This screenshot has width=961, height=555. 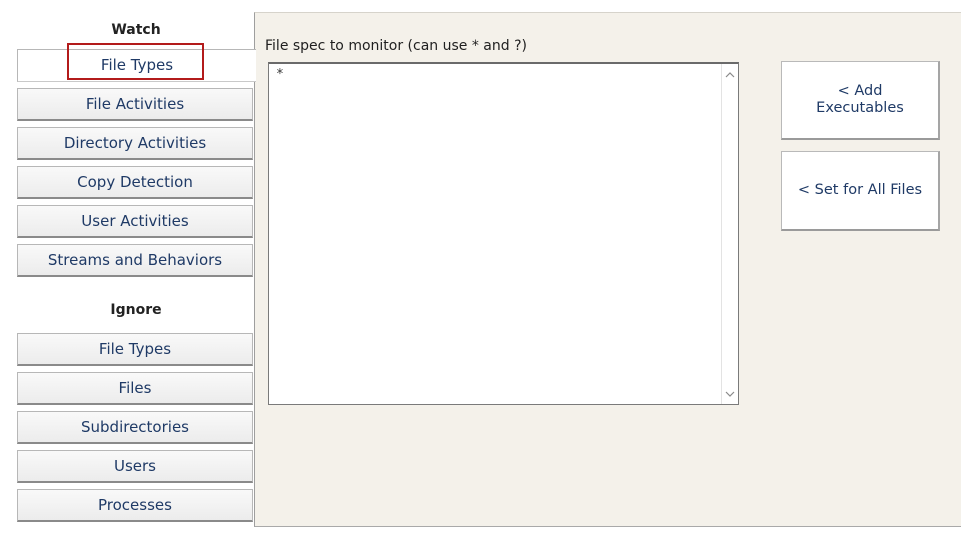 I want to click on vertical-scrollbar, so click(x=729, y=234).